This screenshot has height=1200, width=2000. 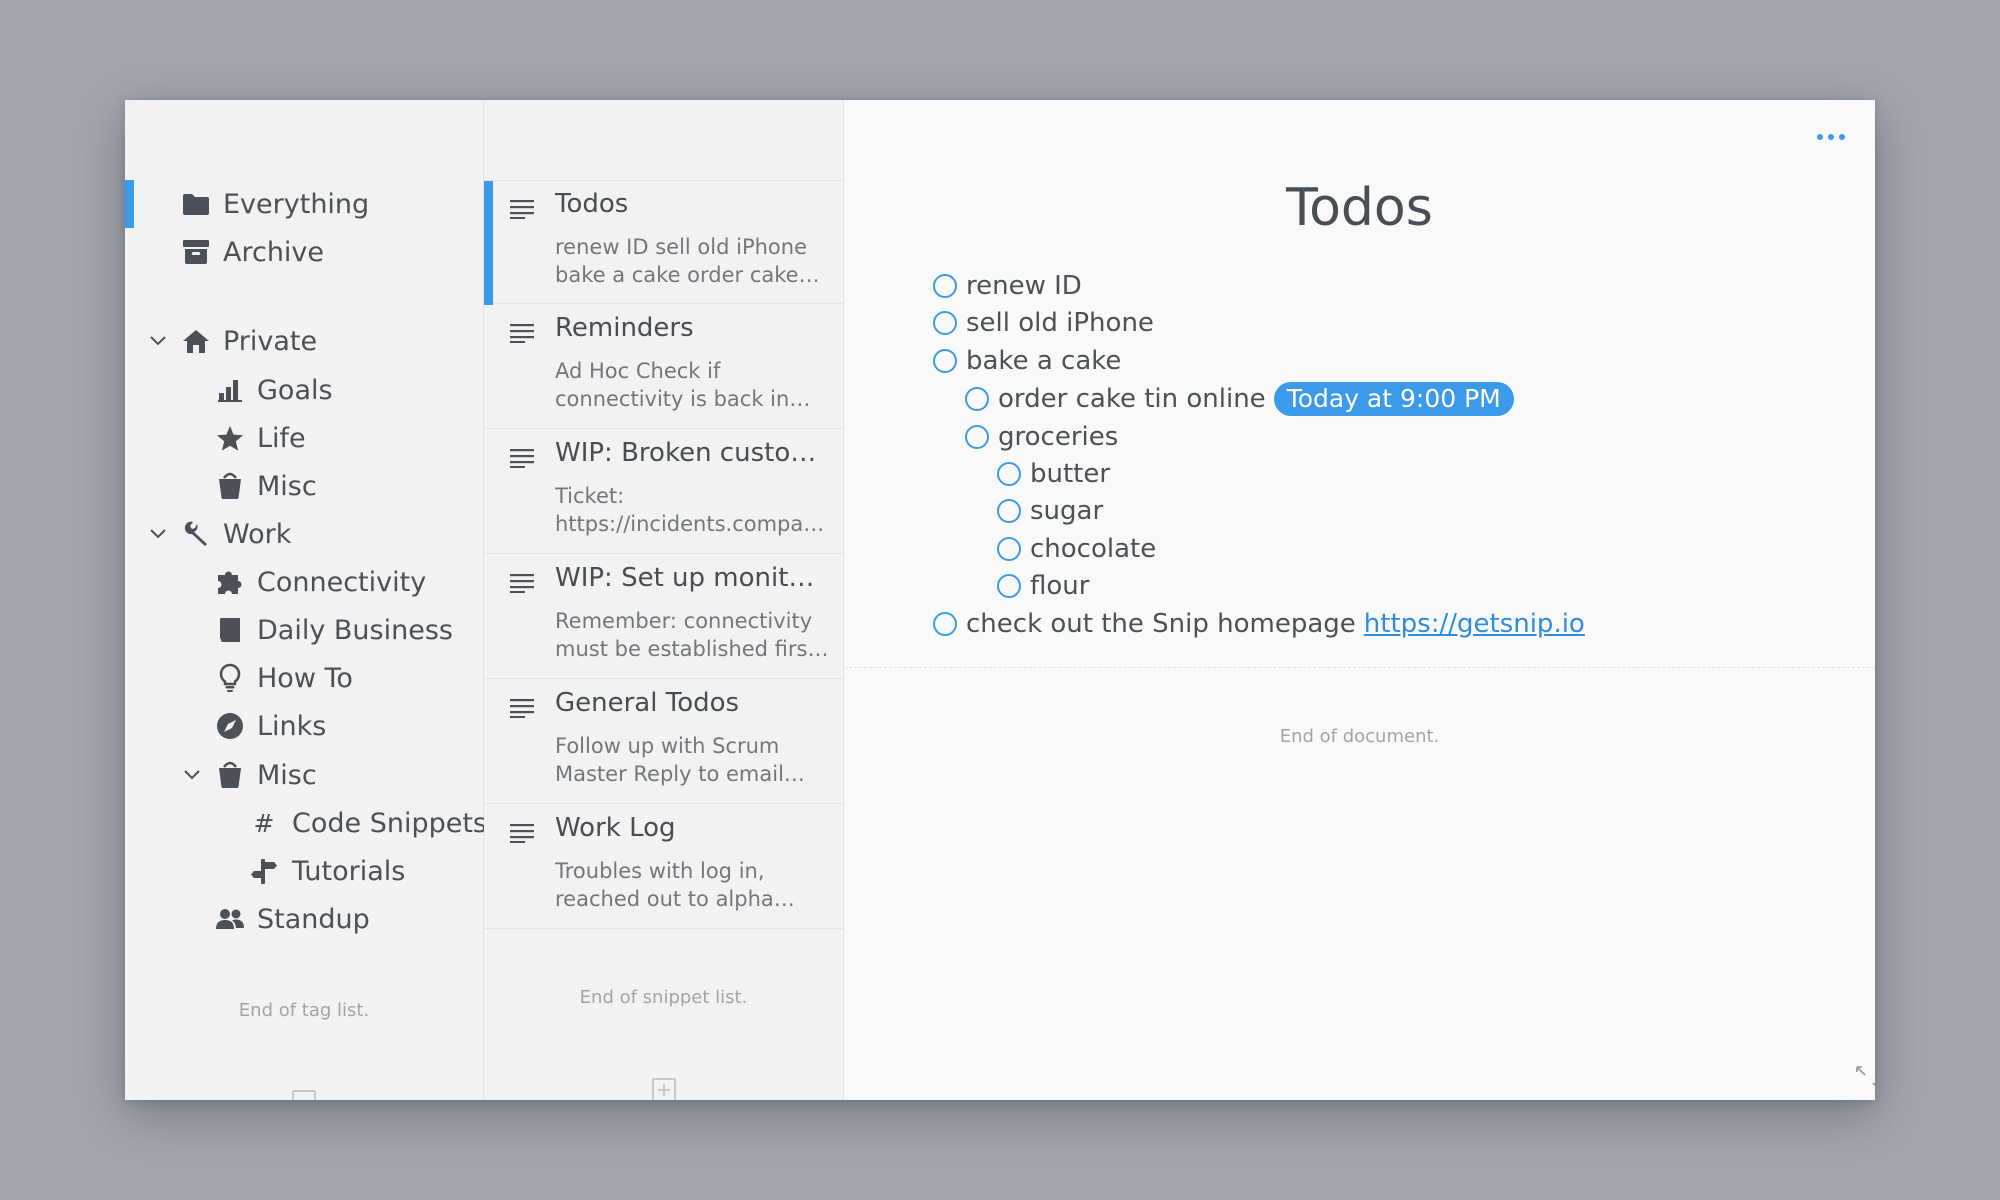 I want to click on star-icon, so click(x=230, y=438).